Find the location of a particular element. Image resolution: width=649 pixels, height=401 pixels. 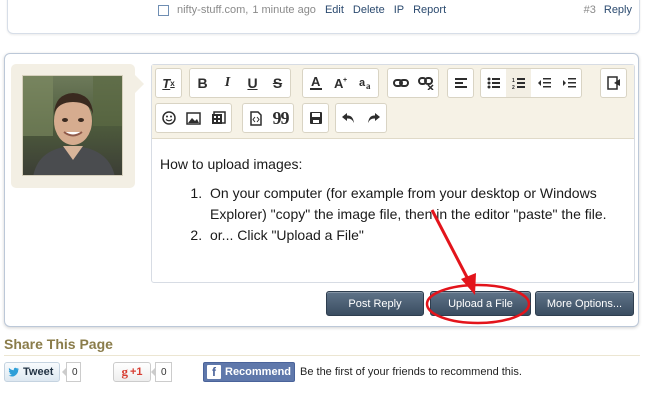

editor-toolbar: Tx B I U S A A + aa 1 2 99 is located at coordinates (393, 102).